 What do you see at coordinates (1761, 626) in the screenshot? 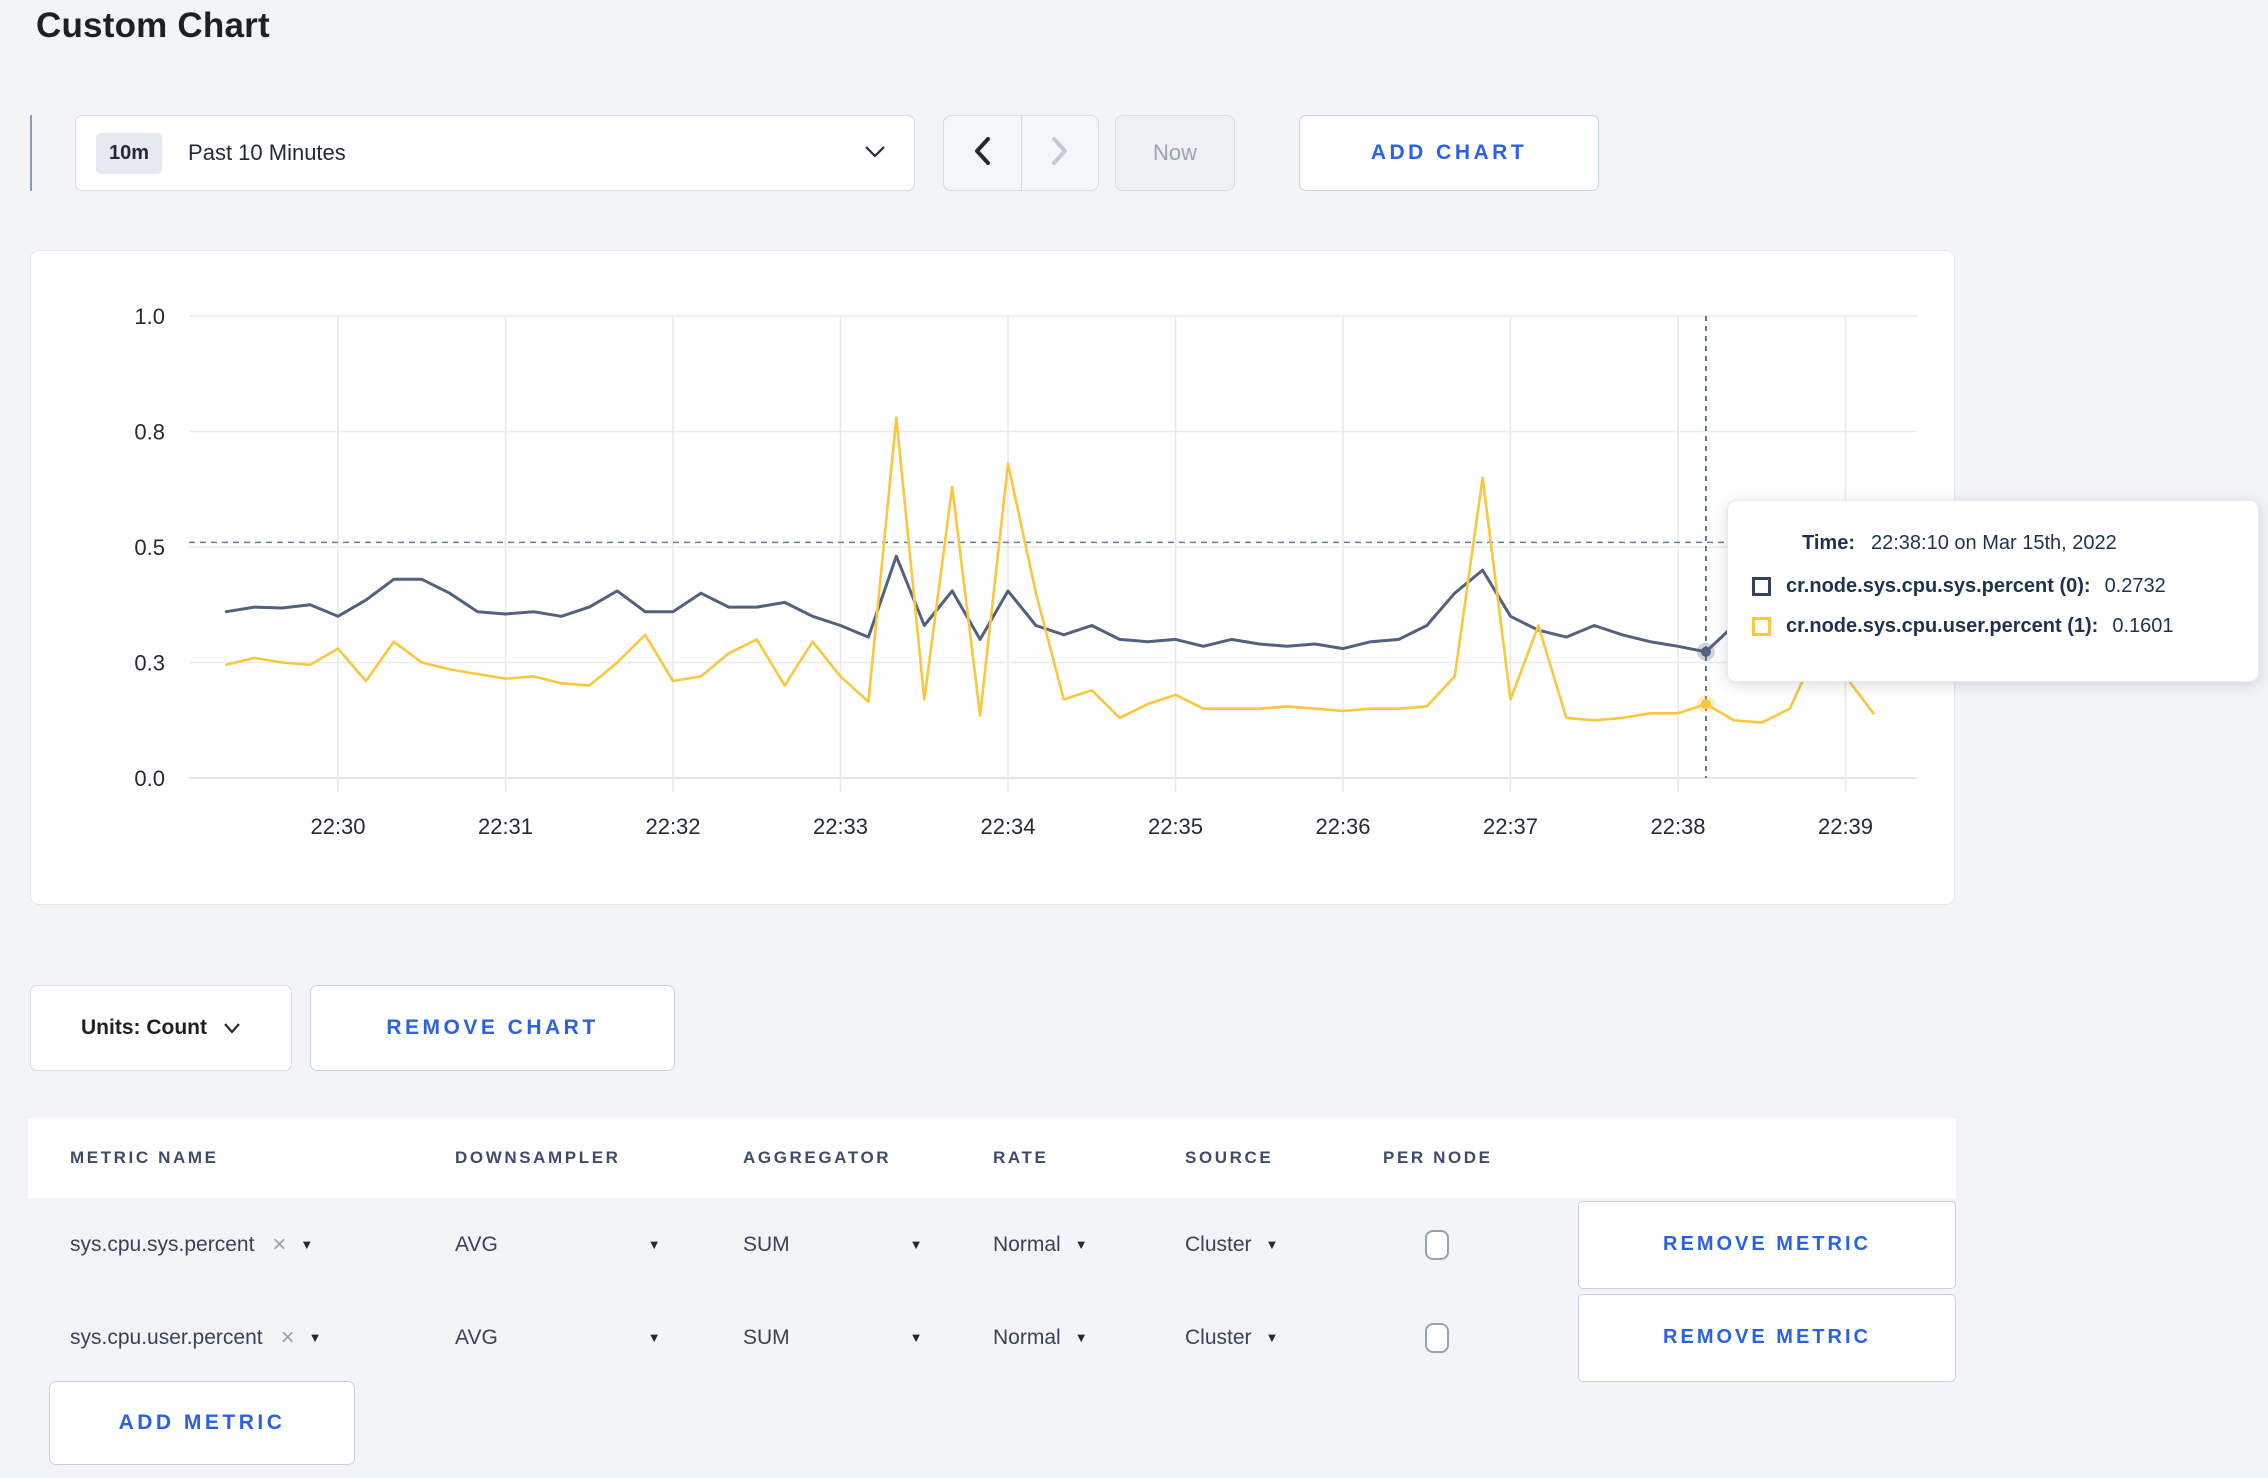
I see `series-swatch-user-icon` at bounding box center [1761, 626].